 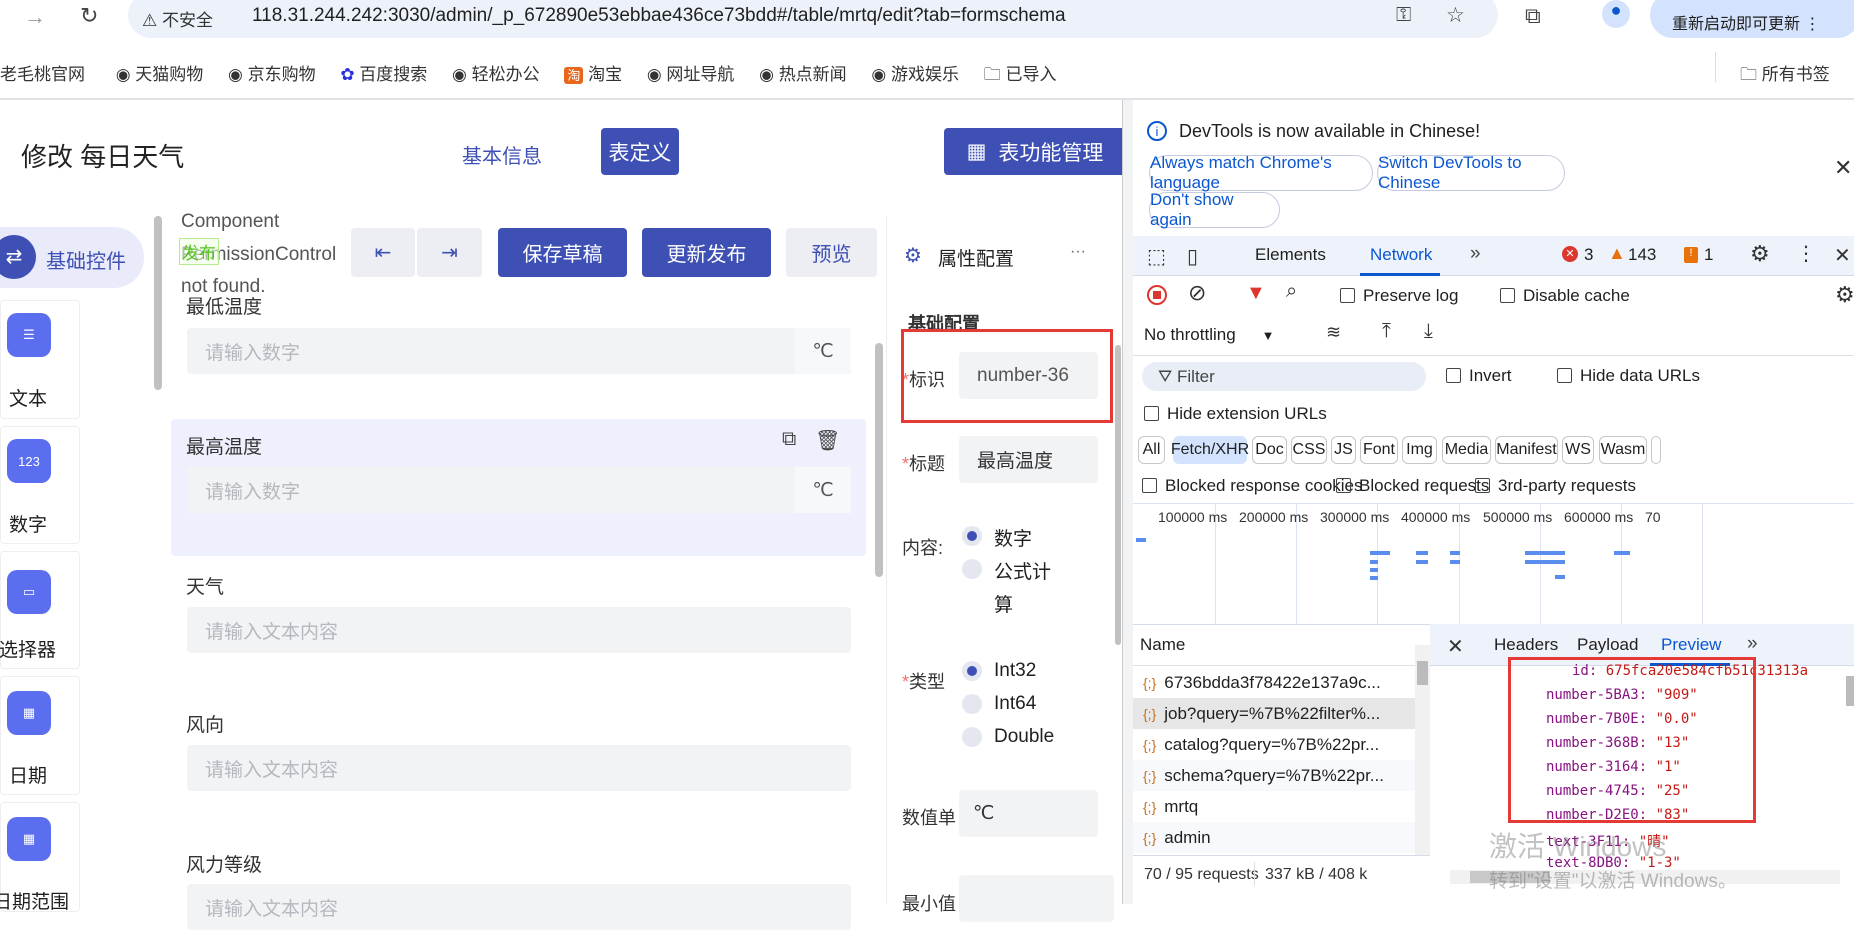 I want to click on more-button: ···, so click(x=1078, y=252).